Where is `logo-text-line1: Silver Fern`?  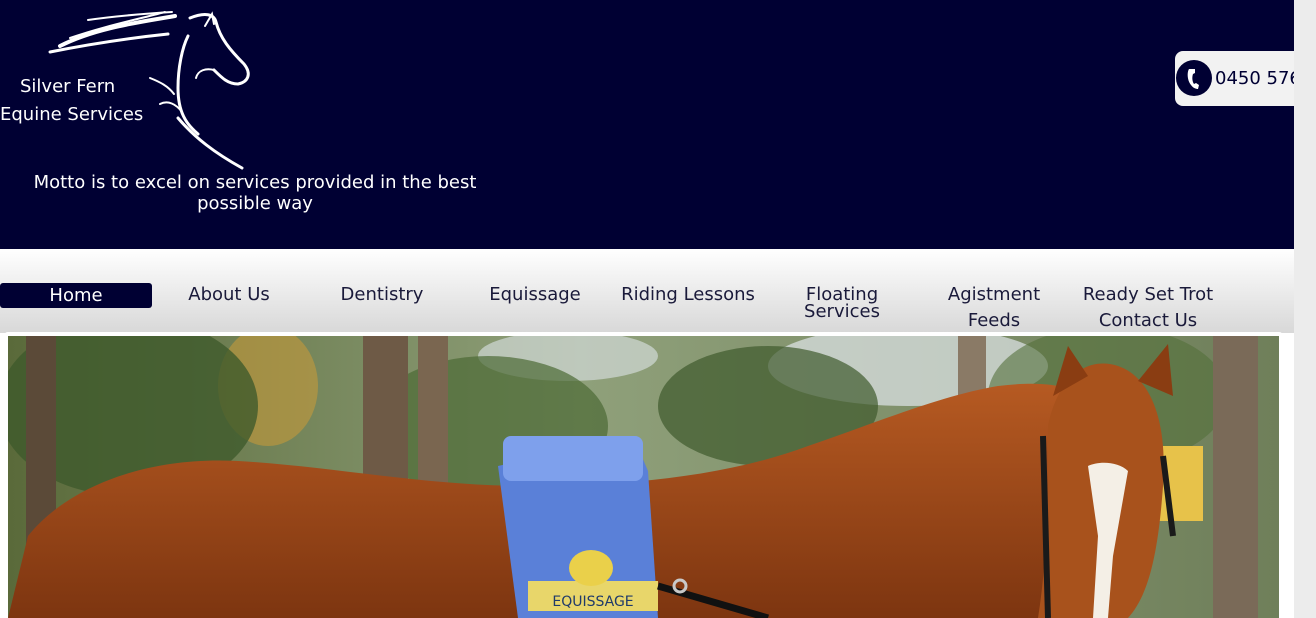 logo-text-line1: Silver Fern is located at coordinates (68, 86).